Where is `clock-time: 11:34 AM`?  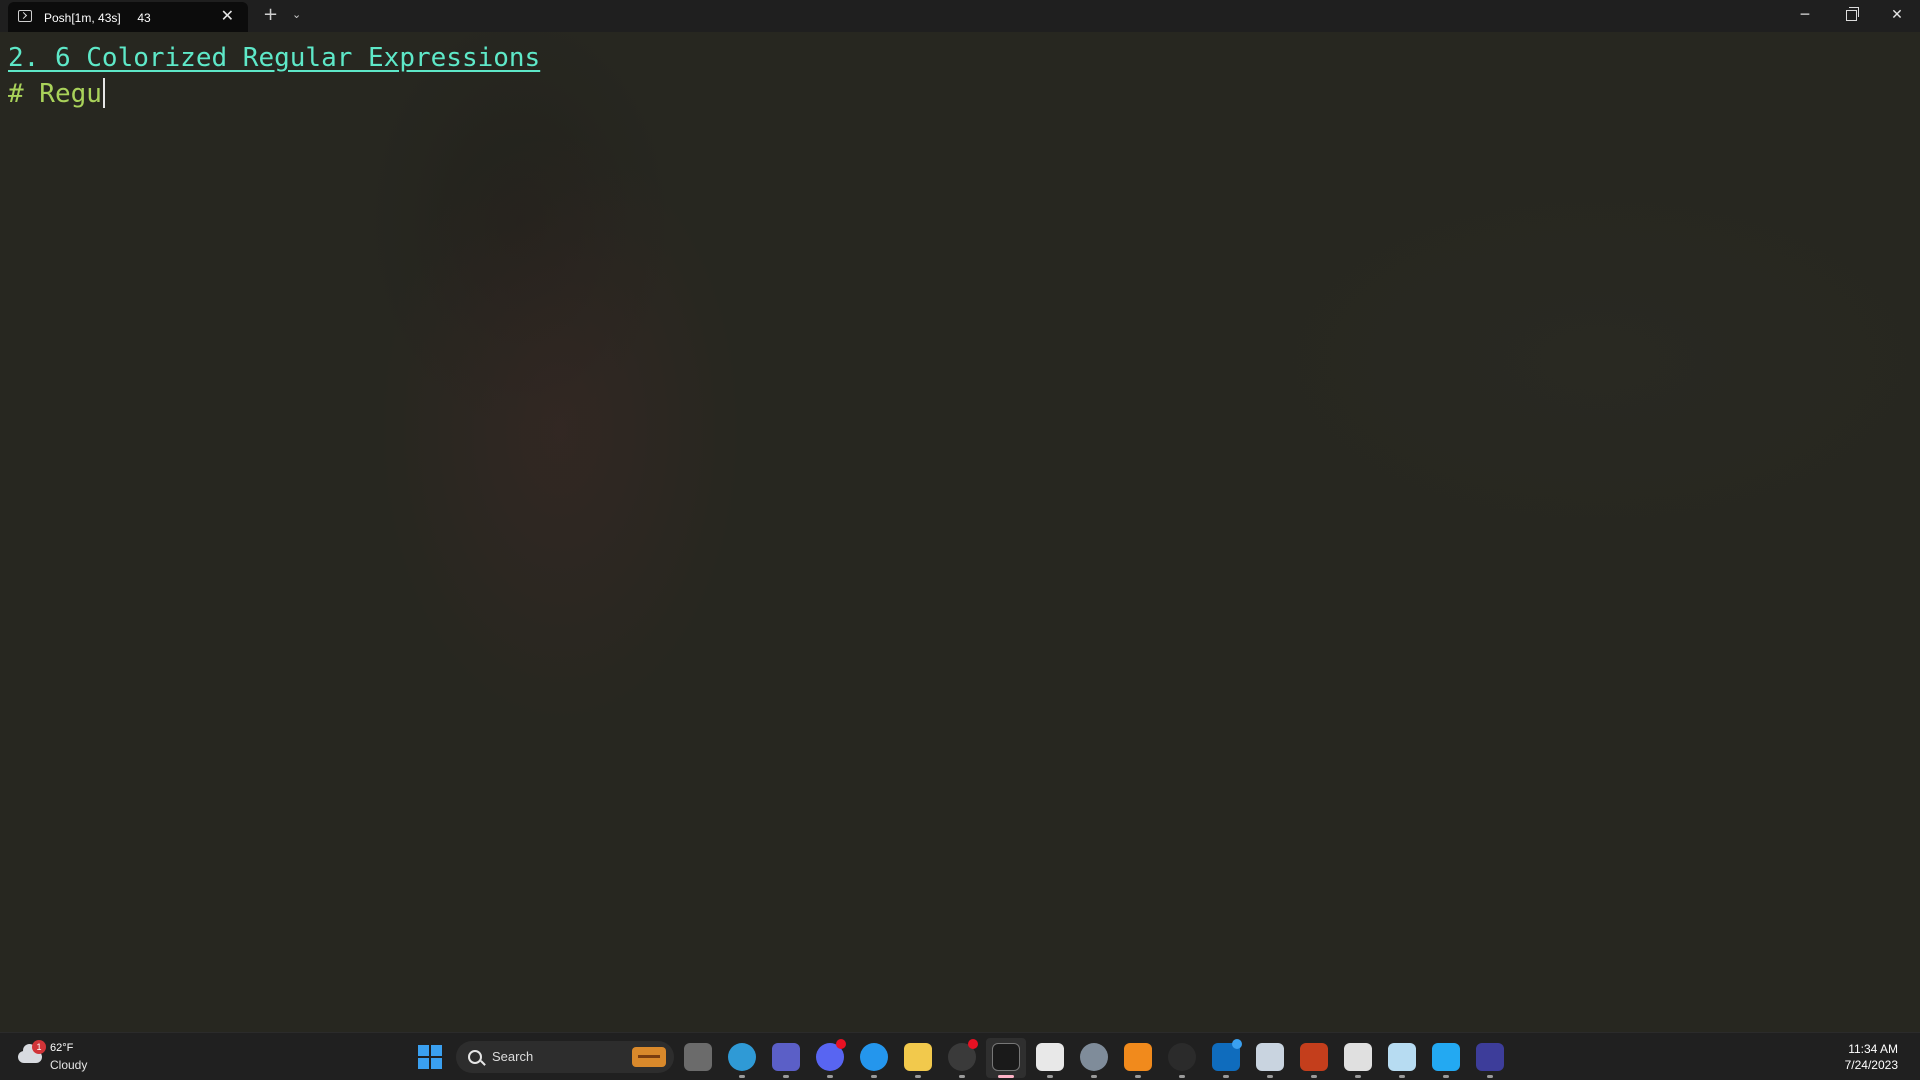 clock-time: 11:34 AM is located at coordinates (1873, 1049).